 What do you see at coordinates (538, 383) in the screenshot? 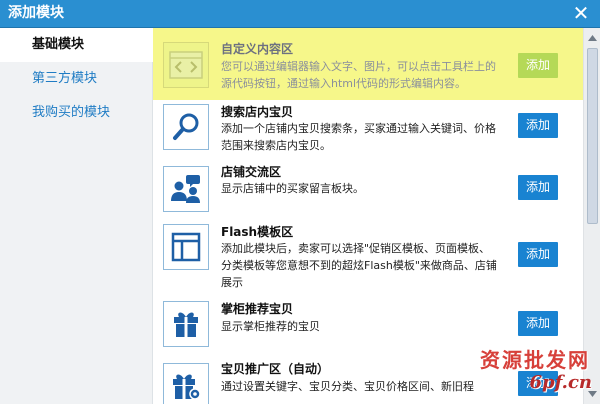
I see `add-promotion-button: 添加` at bounding box center [538, 383].